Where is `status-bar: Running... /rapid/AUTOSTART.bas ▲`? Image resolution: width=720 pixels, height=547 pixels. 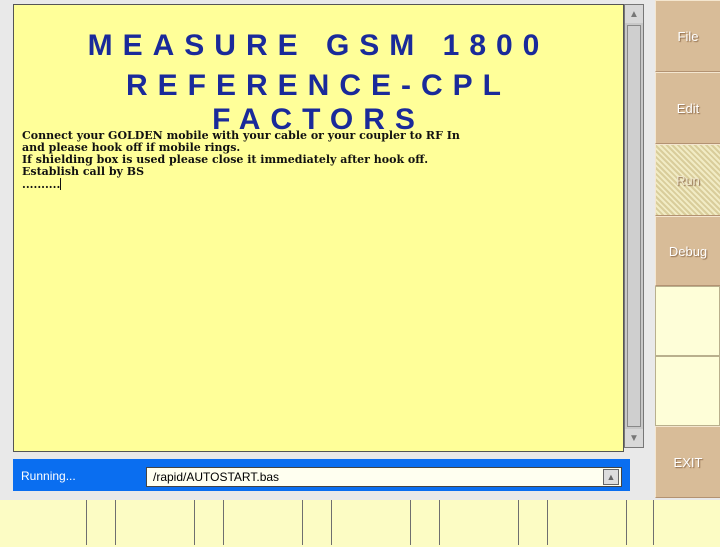
status-bar: Running... /rapid/AUTOSTART.bas ▲ is located at coordinates (321, 475).